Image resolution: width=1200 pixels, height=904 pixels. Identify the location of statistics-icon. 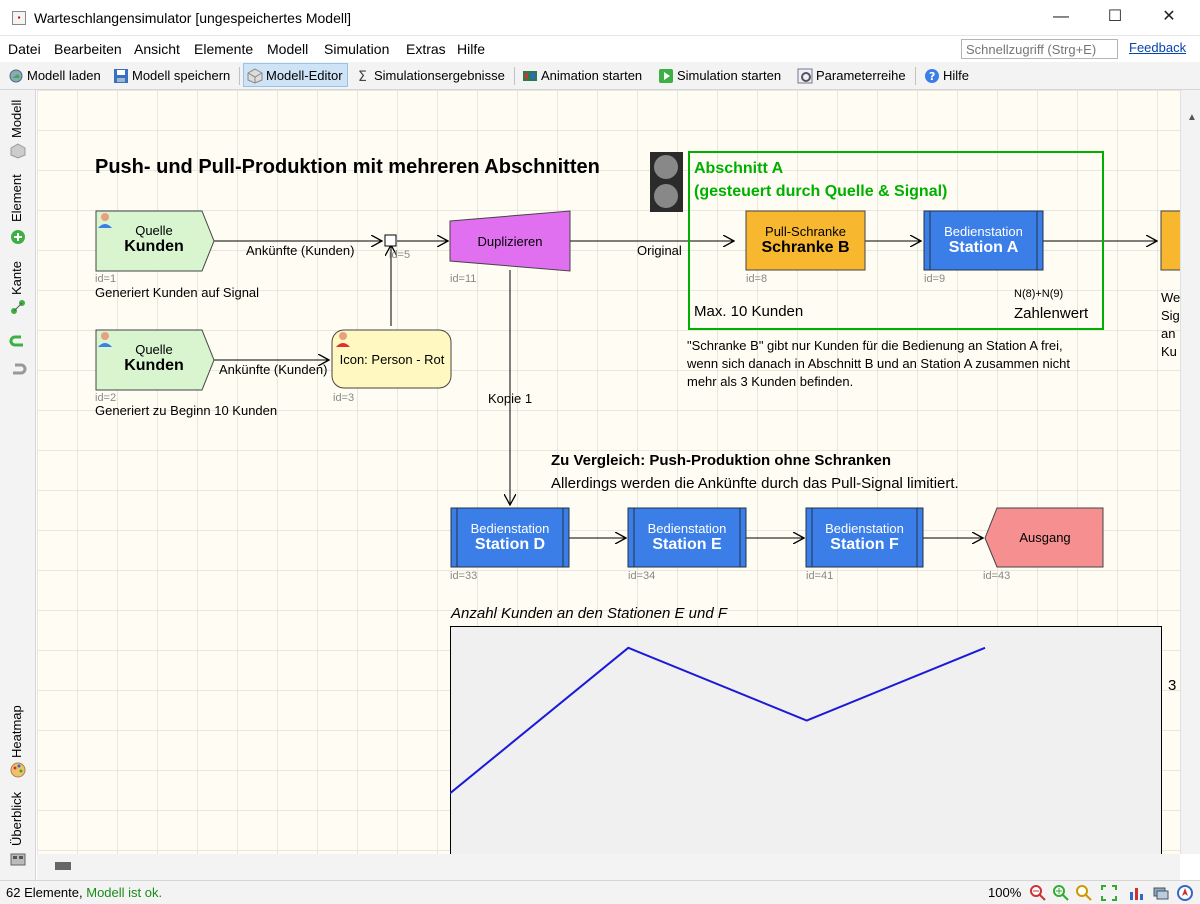
(1137, 893).